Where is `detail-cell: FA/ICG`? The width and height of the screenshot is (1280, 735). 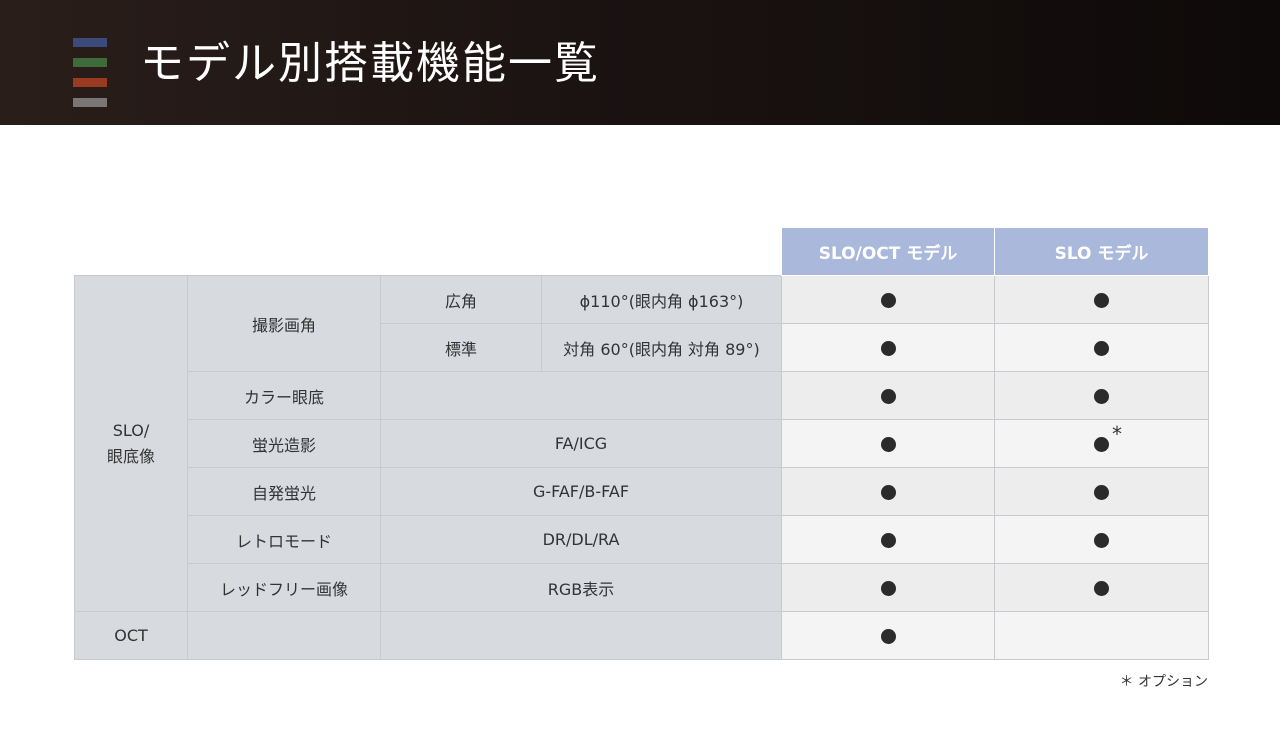 detail-cell: FA/ICG is located at coordinates (581, 443).